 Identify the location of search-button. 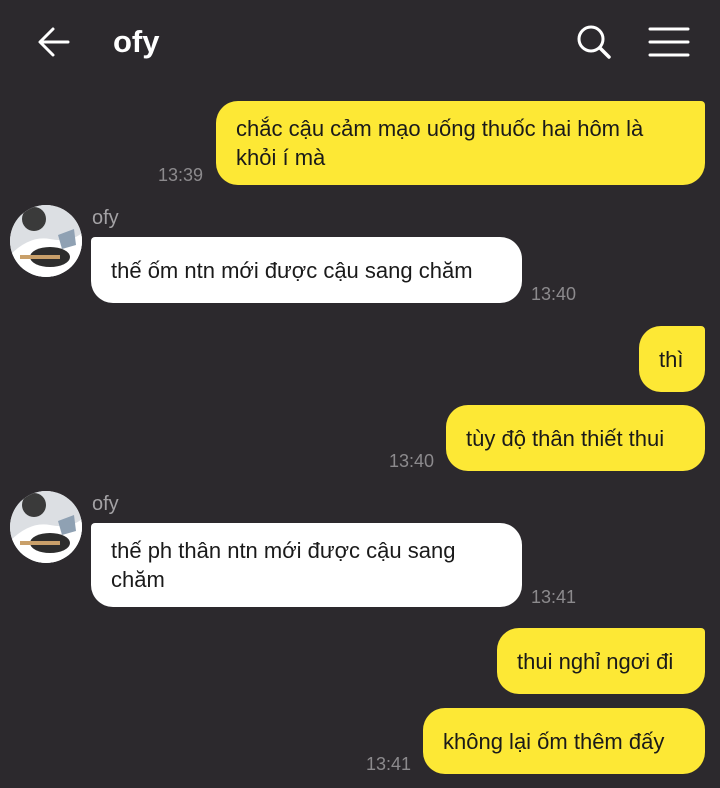
(594, 42).